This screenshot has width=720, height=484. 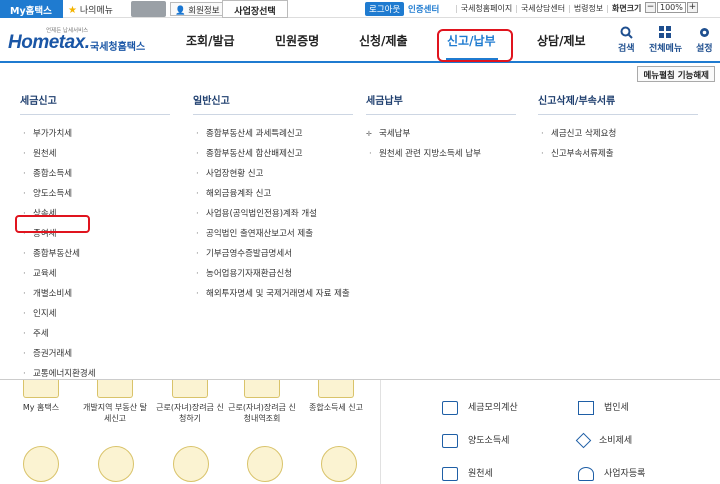 I want to click on service-label: 법인세, so click(x=616, y=408).